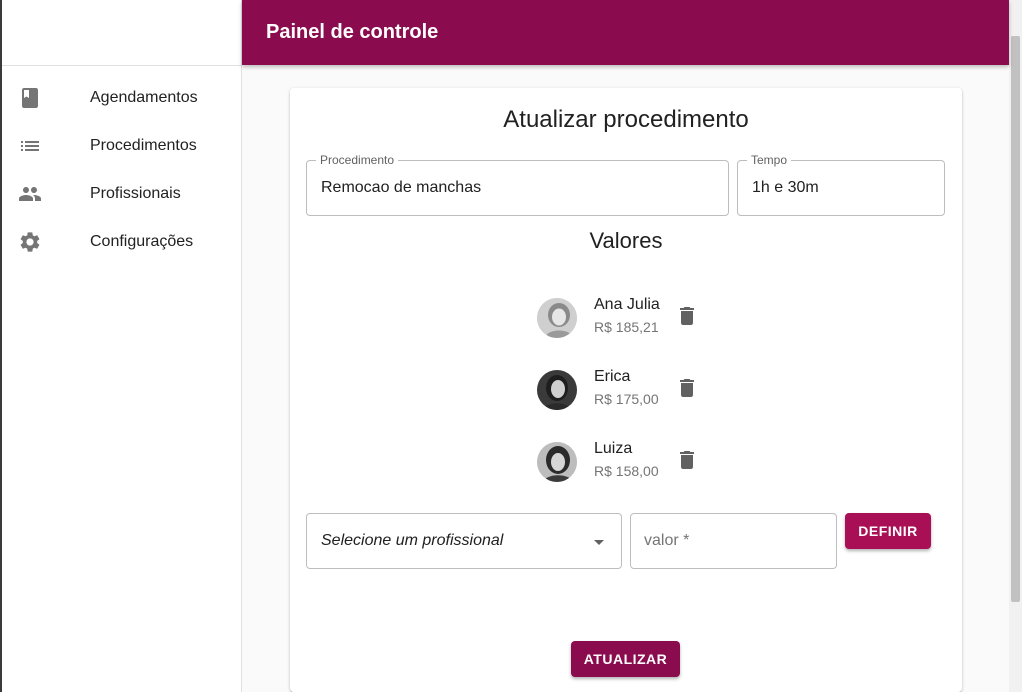 Image resolution: width=1022 pixels, height=692 pixels. I want to click on professional-value: R$ 175,00, so click(626, 399).